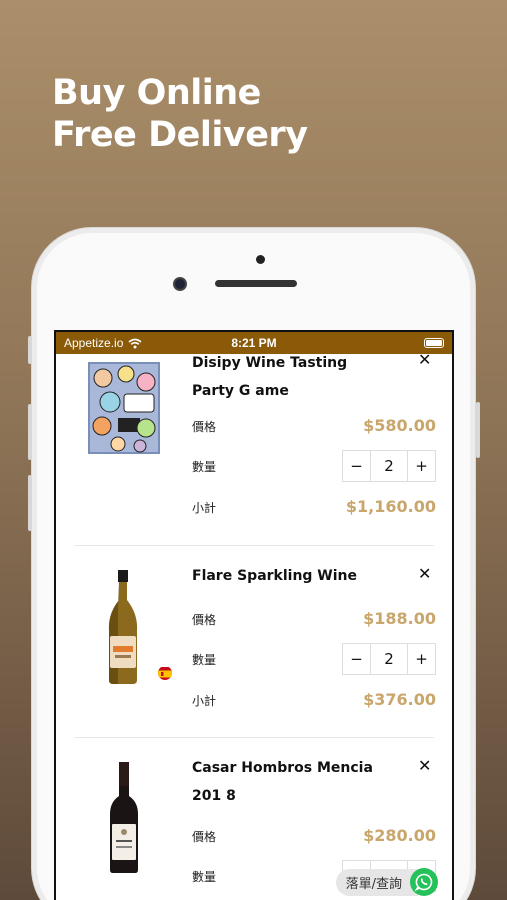  I want to click on battery-icon, so click(434, 343).